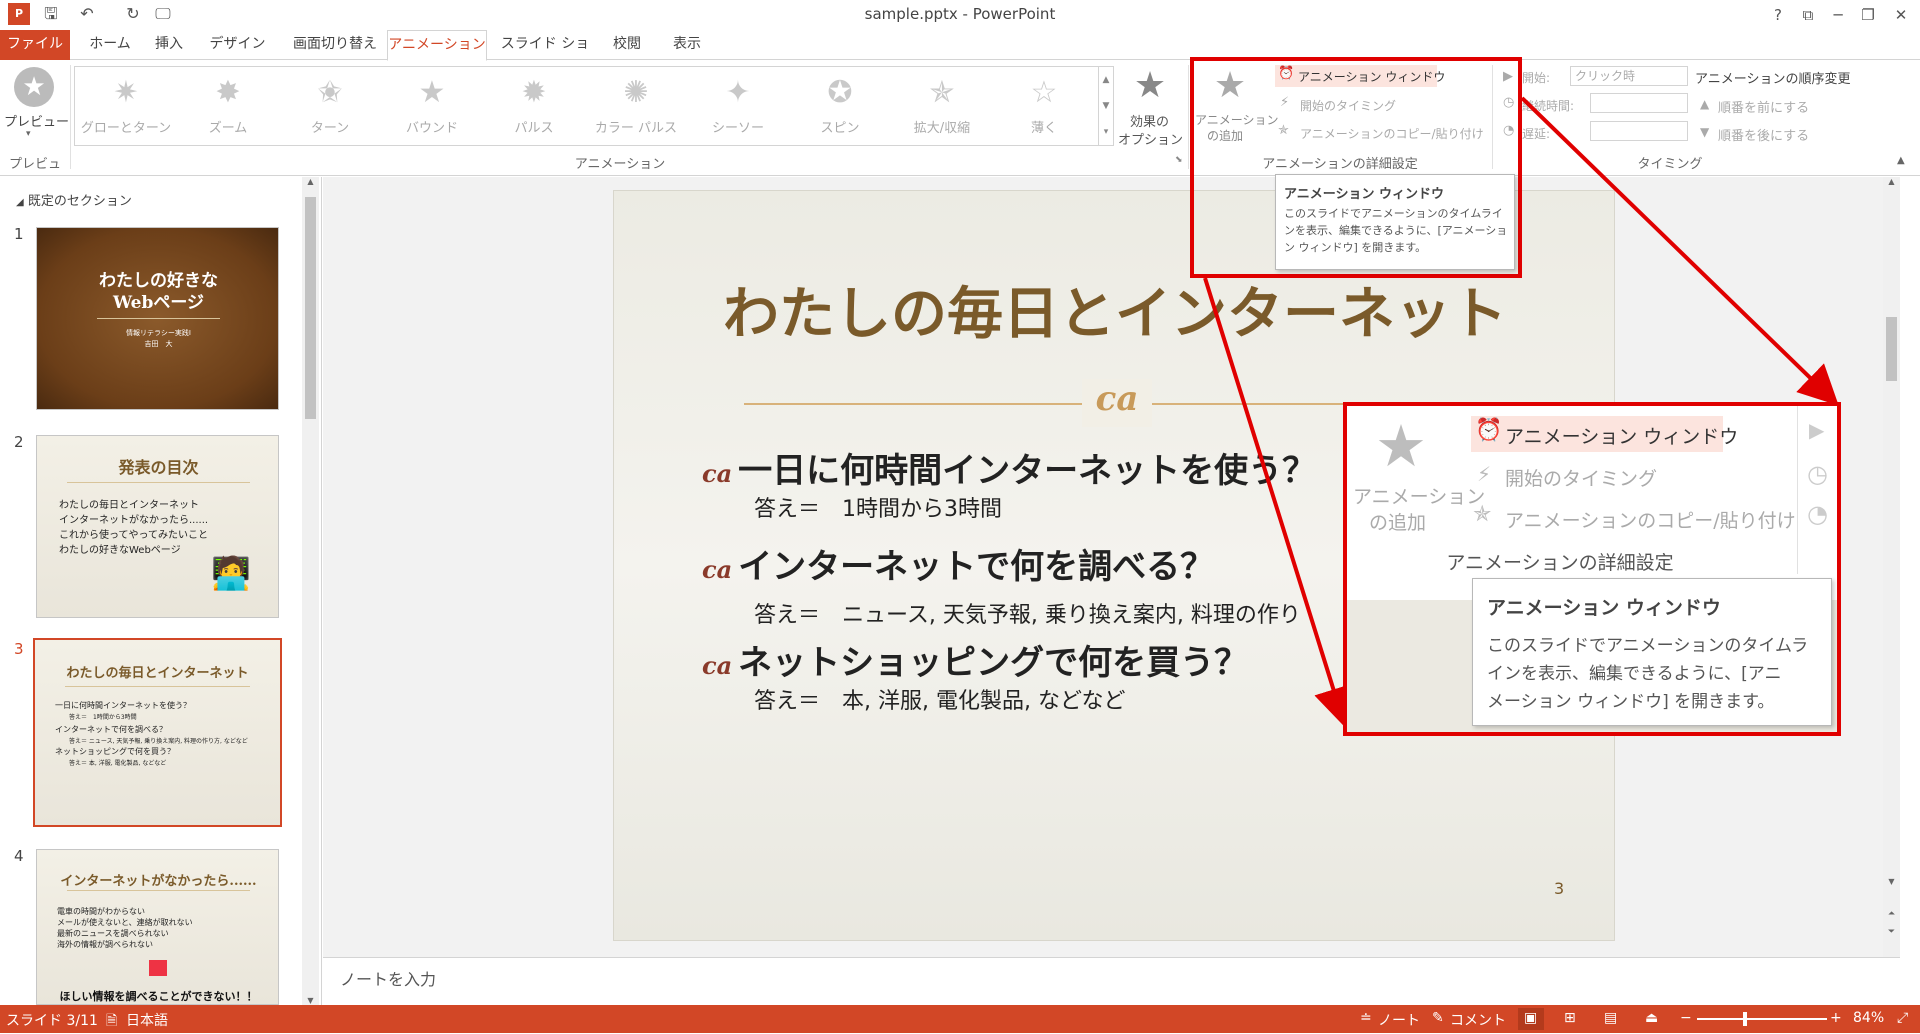  I want to click on slide-counter: スライド 3/11, so click(52, 1020).